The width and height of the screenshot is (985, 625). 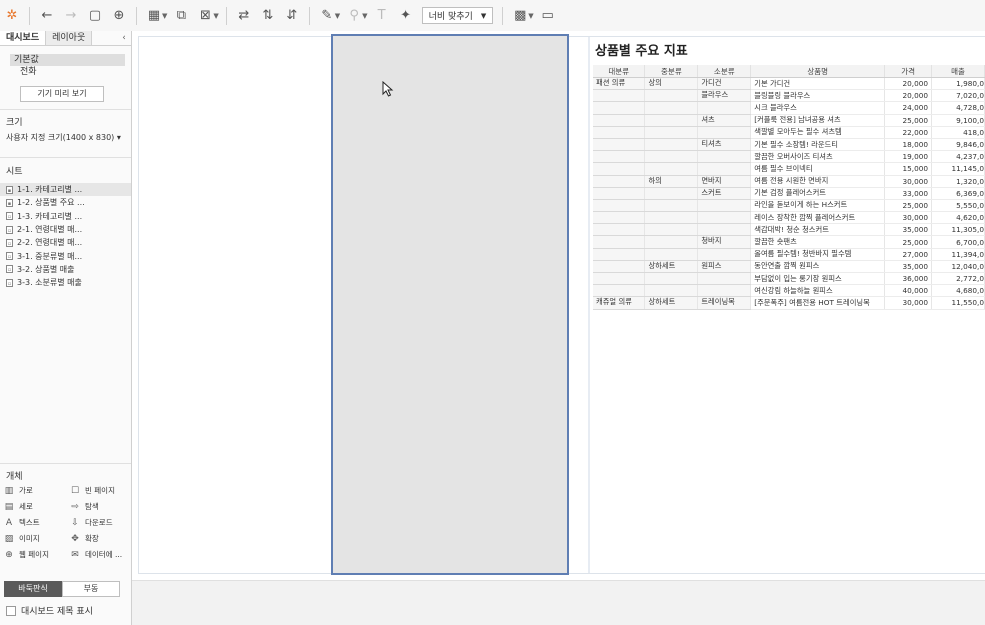 I want to click on table-row: 티셔츠 기본 필수 소장템! 라운드티 18,000 9,846,0, so click(x=789, y=145).